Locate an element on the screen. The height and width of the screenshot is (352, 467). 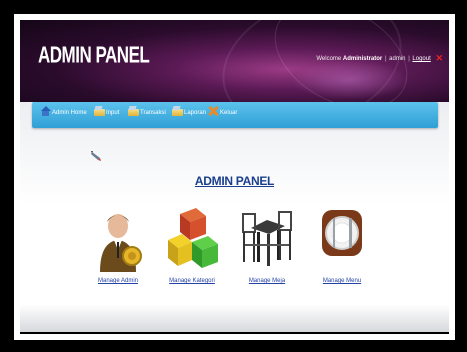
tile-label: Manage Menu is located at coordinates (342, 281).